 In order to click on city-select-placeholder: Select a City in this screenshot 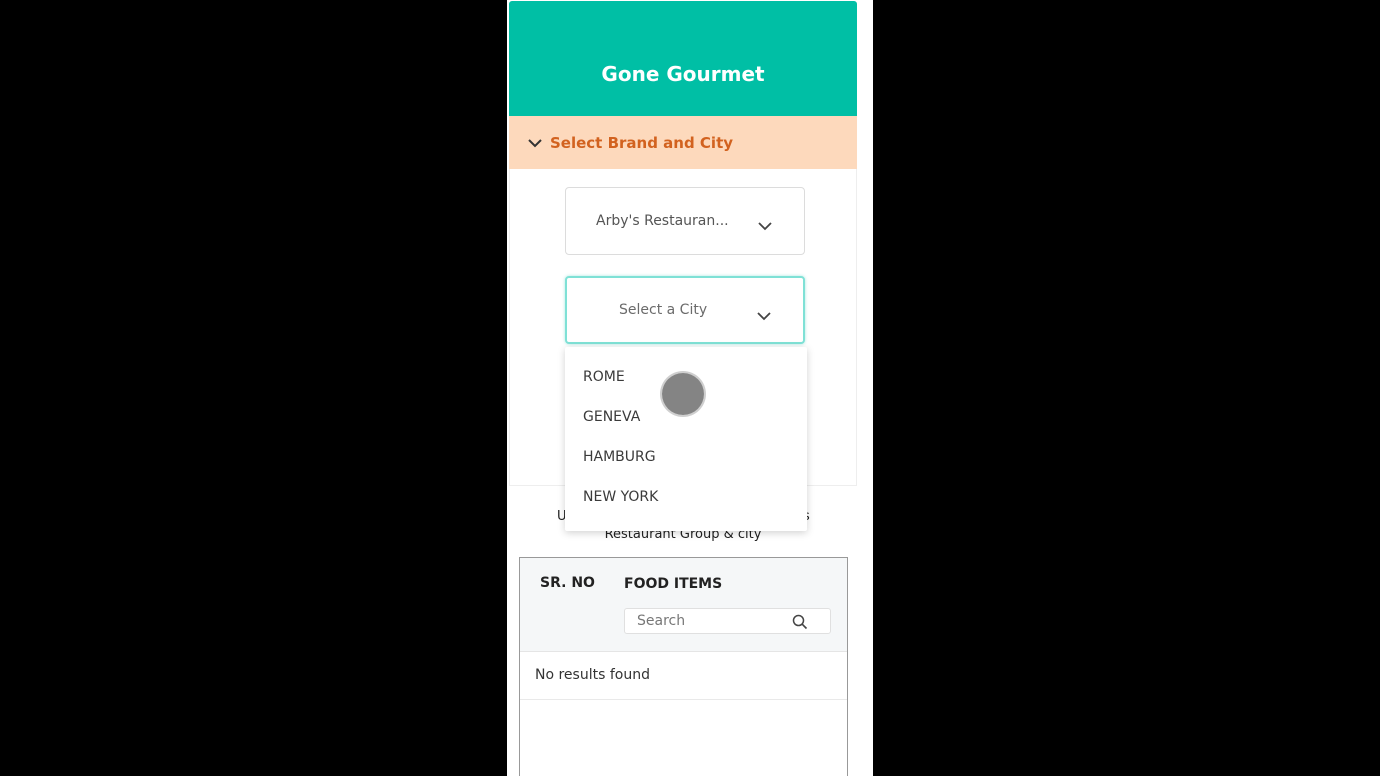, I will do `click(663, 310)`.